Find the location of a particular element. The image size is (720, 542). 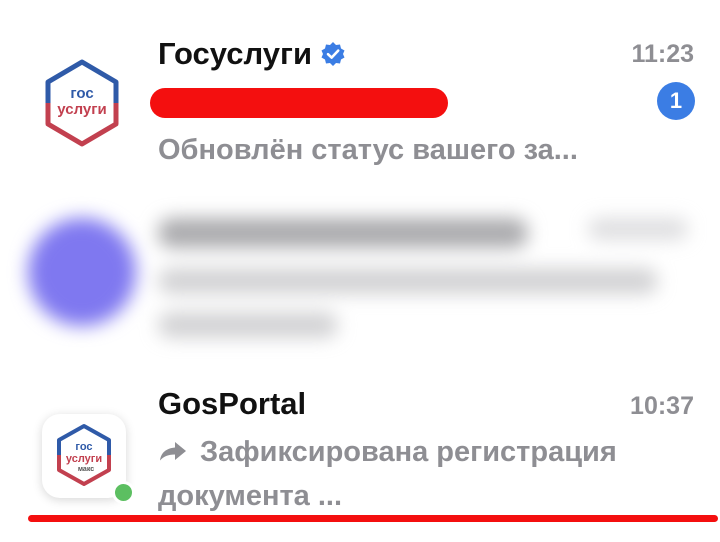

forward-arrow-icon is located at coordinates (173, 446).